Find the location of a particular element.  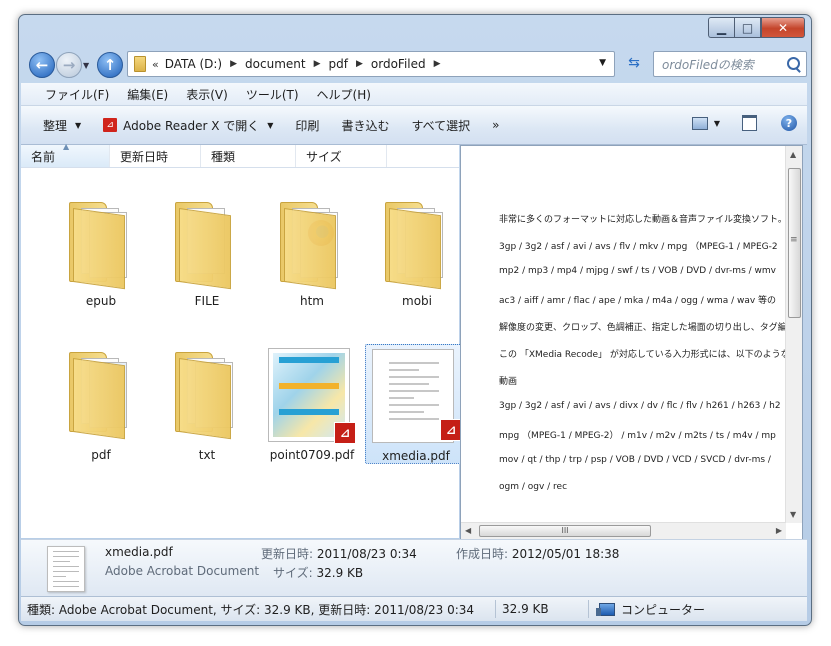

search-icon is located at coordinates (793, 63).